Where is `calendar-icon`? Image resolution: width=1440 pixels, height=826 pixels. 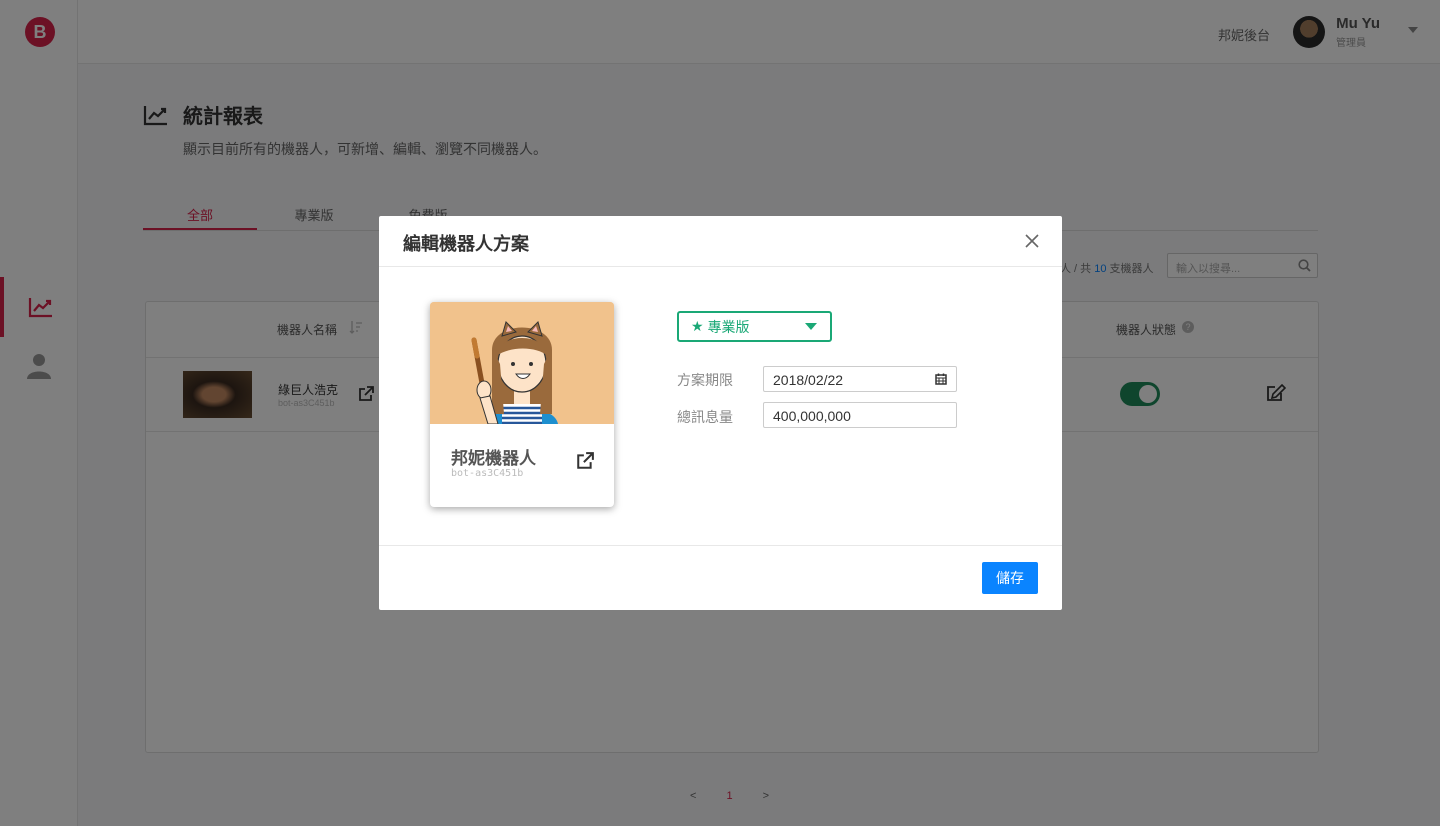
calendar-icon is located at coordinates (941, 379).